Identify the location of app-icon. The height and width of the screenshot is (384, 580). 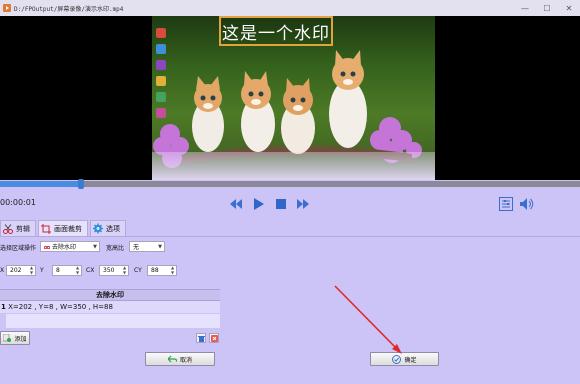
(7, 8).